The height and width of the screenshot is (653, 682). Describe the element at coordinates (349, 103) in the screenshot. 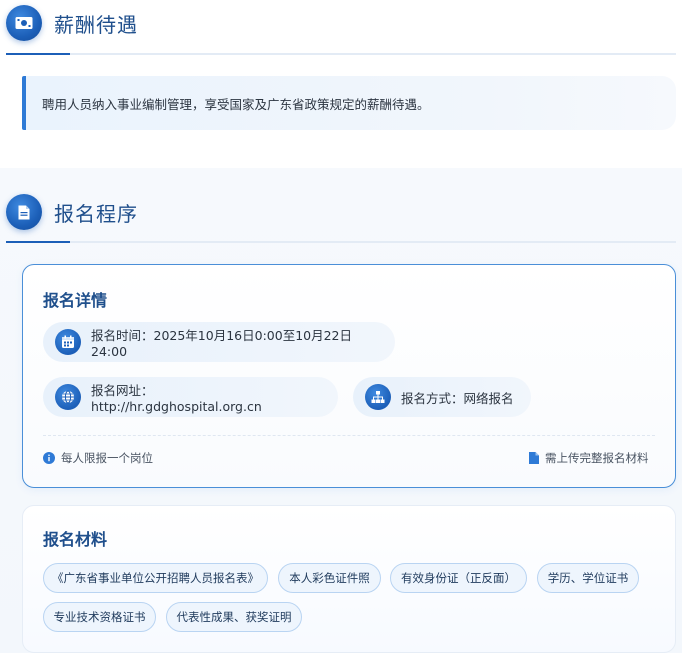

I see `salary-notice: 聘用人员纳入事业编制管理，享受国家及广东省政策规定的薪酬待遇。` at that location.